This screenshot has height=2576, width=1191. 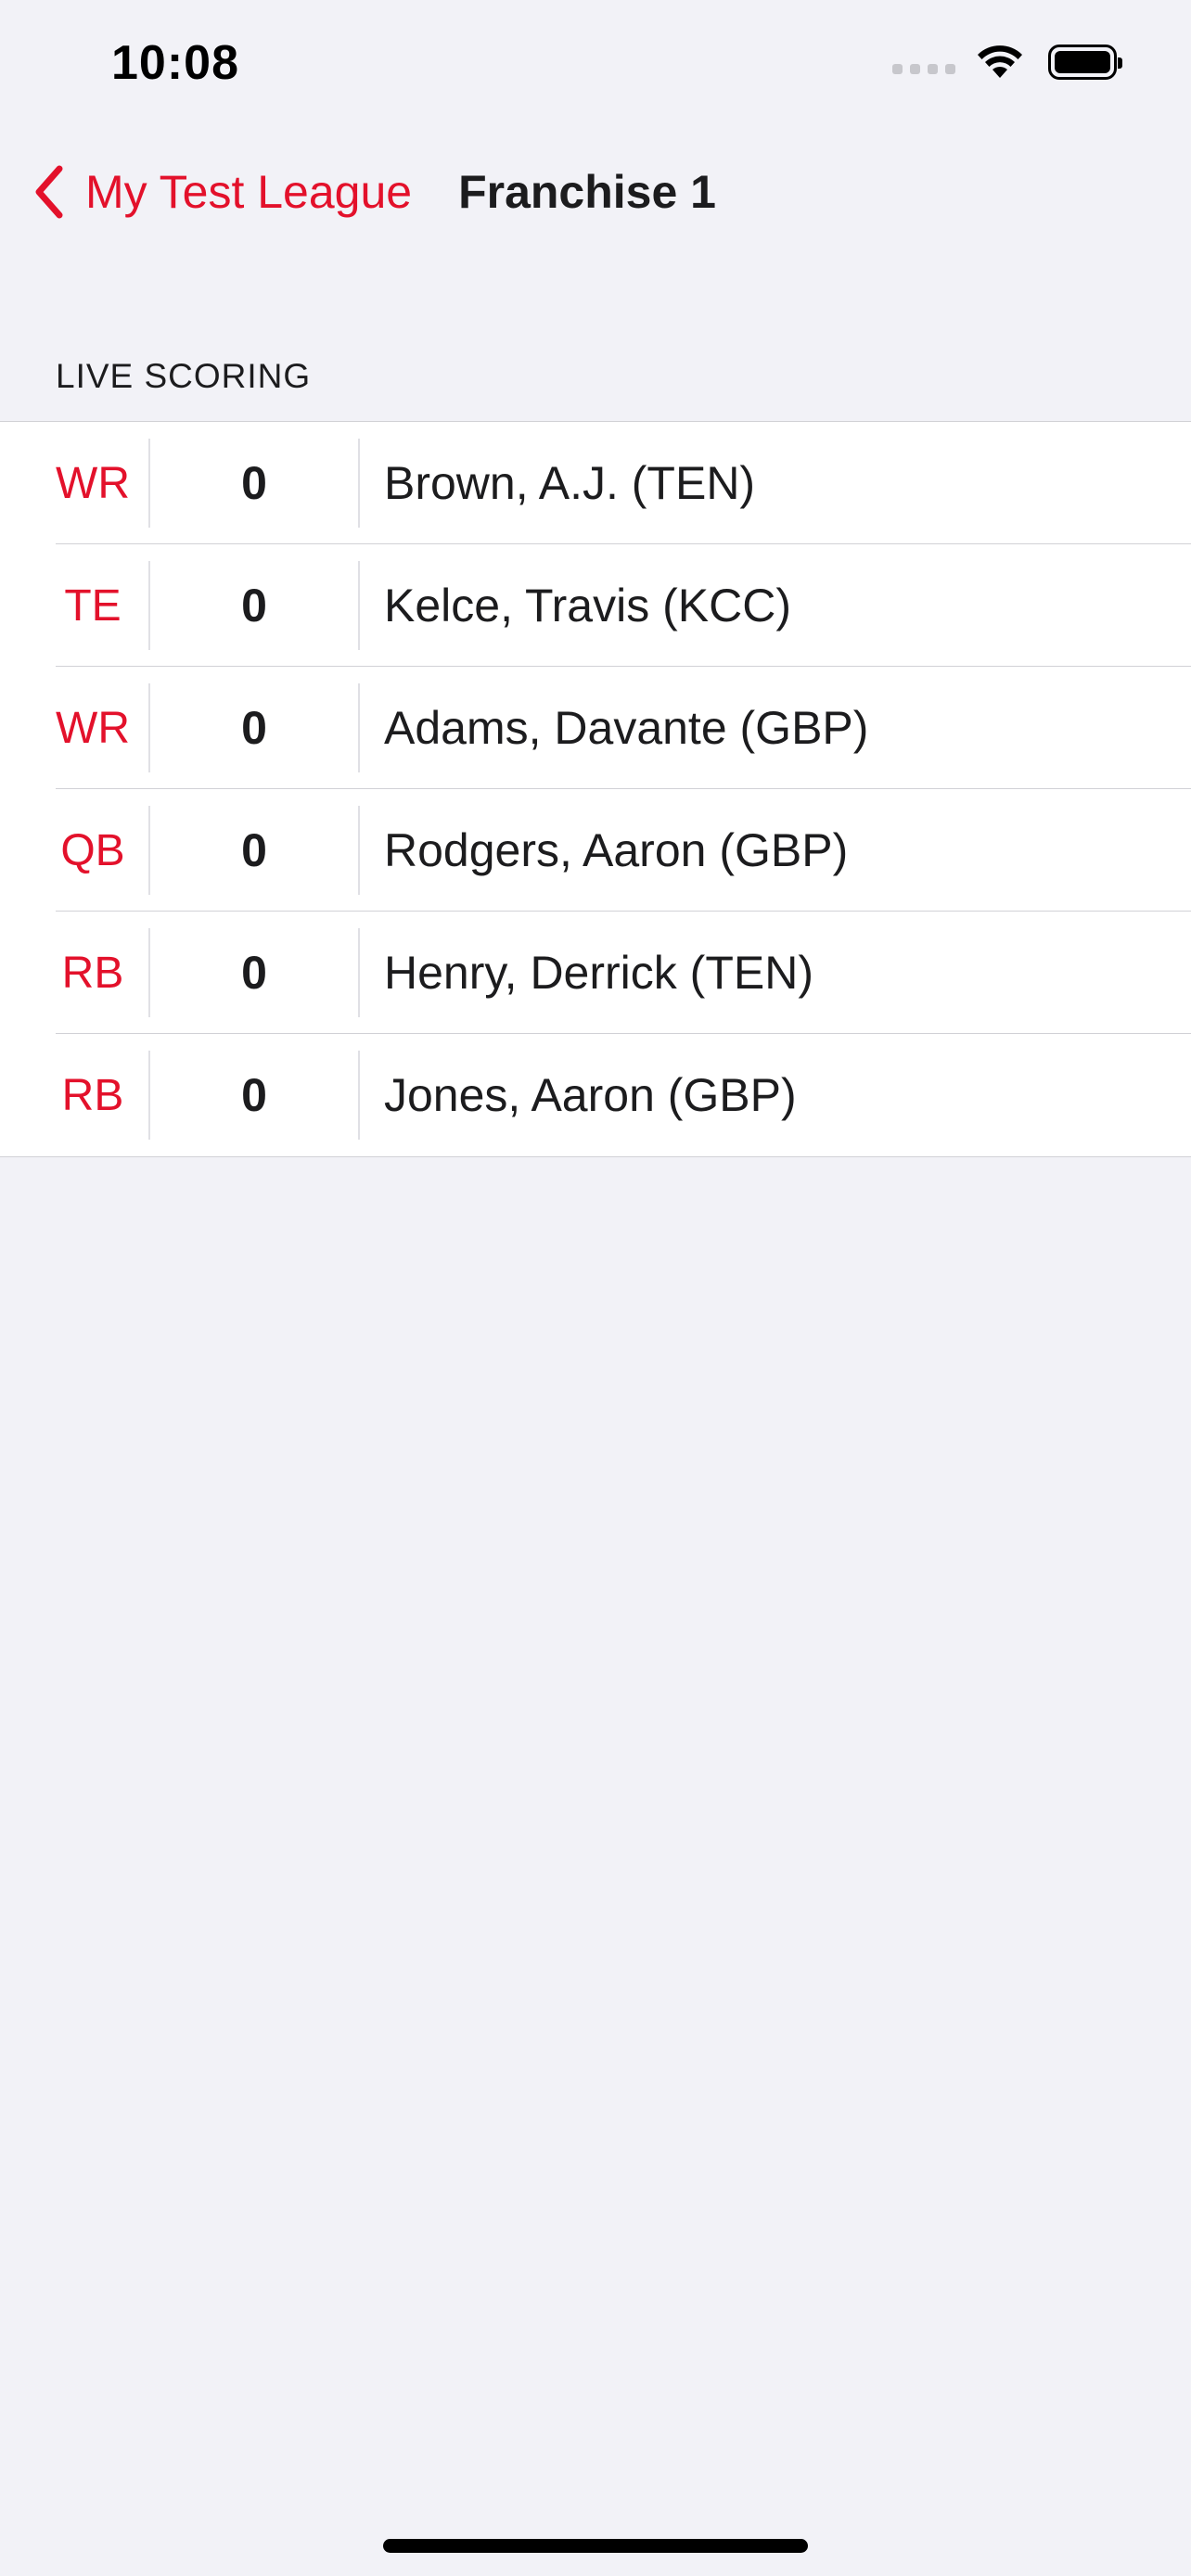 I want to click on table-row: TE 0 Kelce, Travis (KCC), so click(x=595, y=605).